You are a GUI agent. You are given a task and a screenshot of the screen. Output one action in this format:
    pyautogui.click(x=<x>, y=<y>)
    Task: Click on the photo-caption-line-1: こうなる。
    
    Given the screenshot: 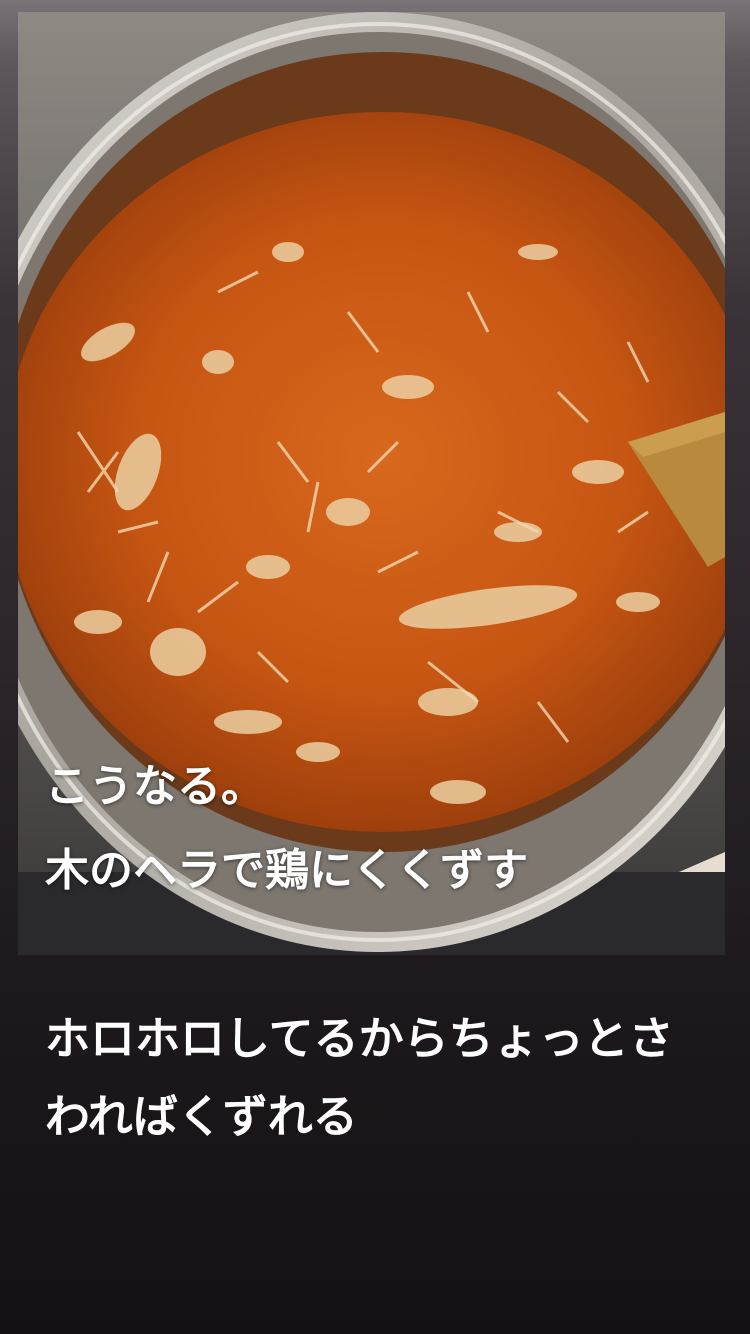 What is the action you would take?
    pyautogui.click(x=155, y=786)
    